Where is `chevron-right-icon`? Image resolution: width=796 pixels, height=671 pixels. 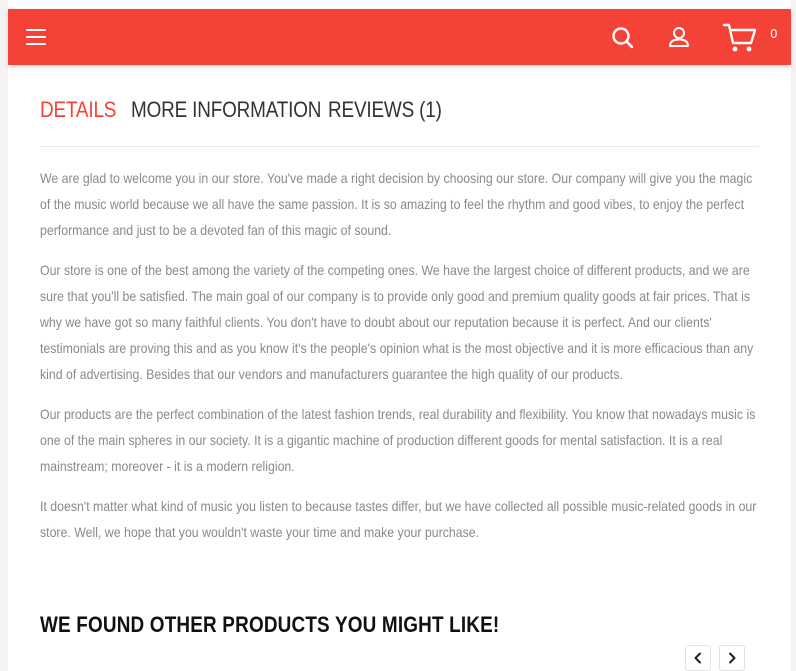 chevron-right-icon is located at coordinates (732, 658).